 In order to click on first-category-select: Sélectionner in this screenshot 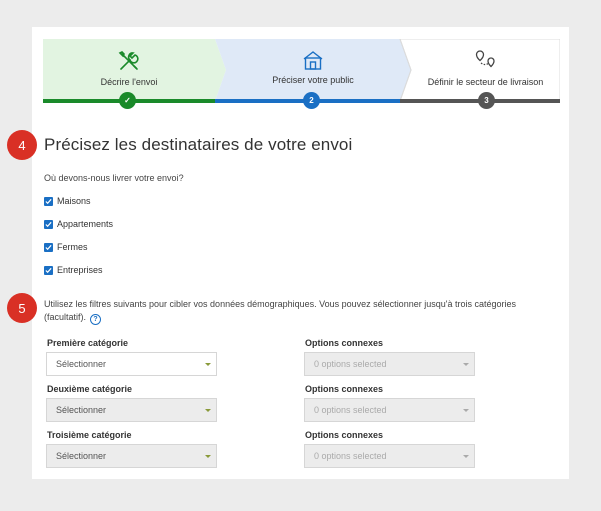, I will do `click(131, 364)`.